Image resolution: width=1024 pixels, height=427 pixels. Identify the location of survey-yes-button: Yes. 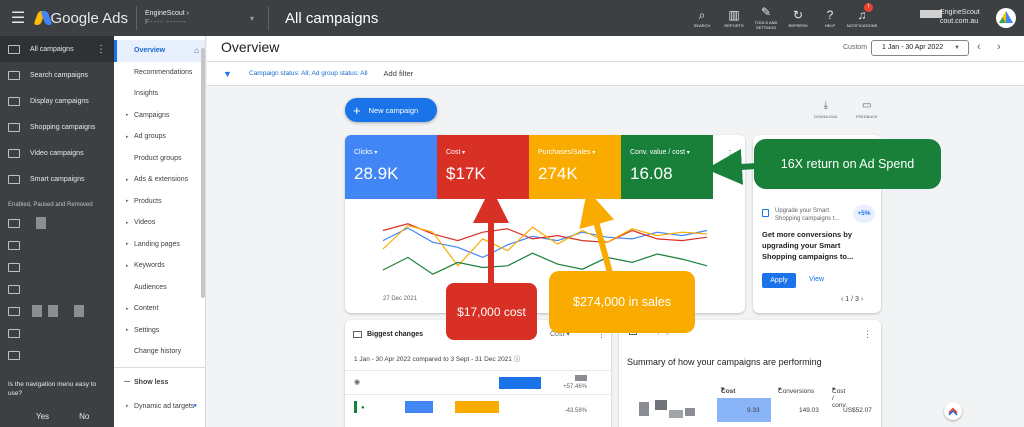
(42, 416).